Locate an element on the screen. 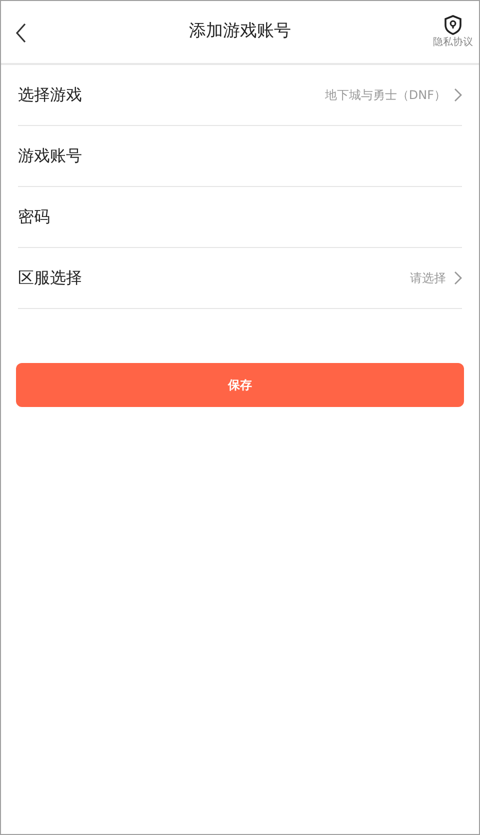 This screenshot has width=480, height=835. field-label: 密码 is located at coordinates (34, 217).